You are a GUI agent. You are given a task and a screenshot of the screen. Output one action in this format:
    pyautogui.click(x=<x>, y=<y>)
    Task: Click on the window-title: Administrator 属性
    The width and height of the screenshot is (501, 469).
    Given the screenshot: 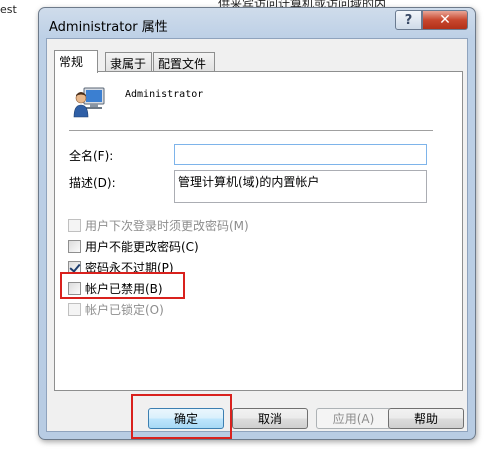 What is the action you would take?
    pyautogui.click(x=108, y=27)
    